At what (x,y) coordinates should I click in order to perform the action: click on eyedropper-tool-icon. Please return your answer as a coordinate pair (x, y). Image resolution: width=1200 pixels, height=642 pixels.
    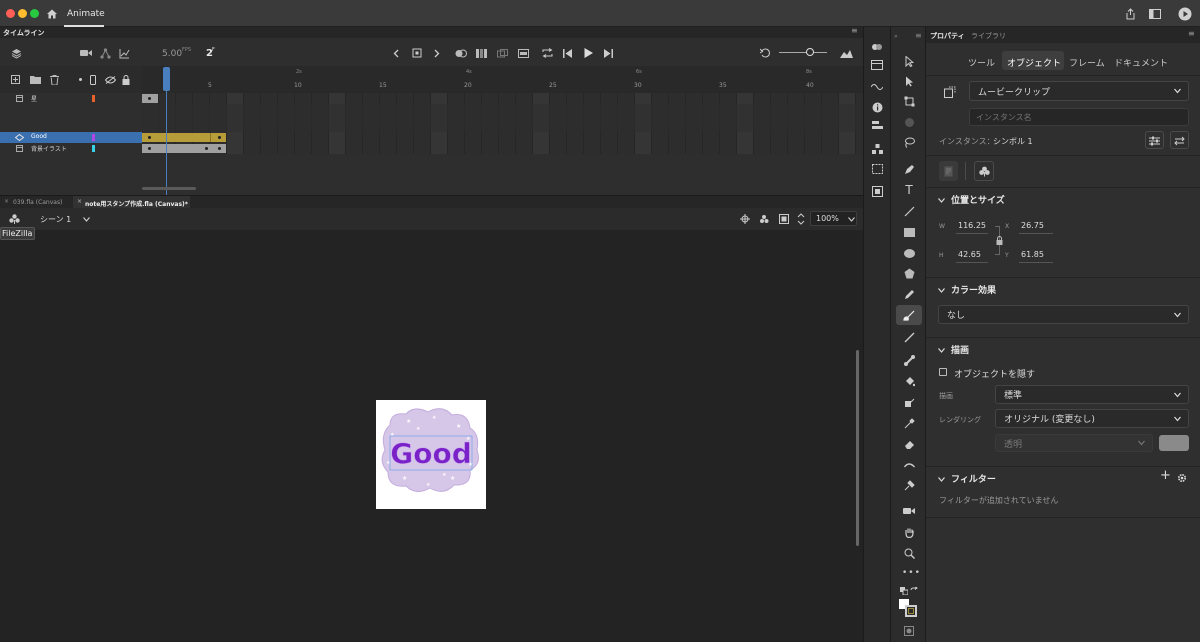
    Looking at the image, I should click on (909, 423).